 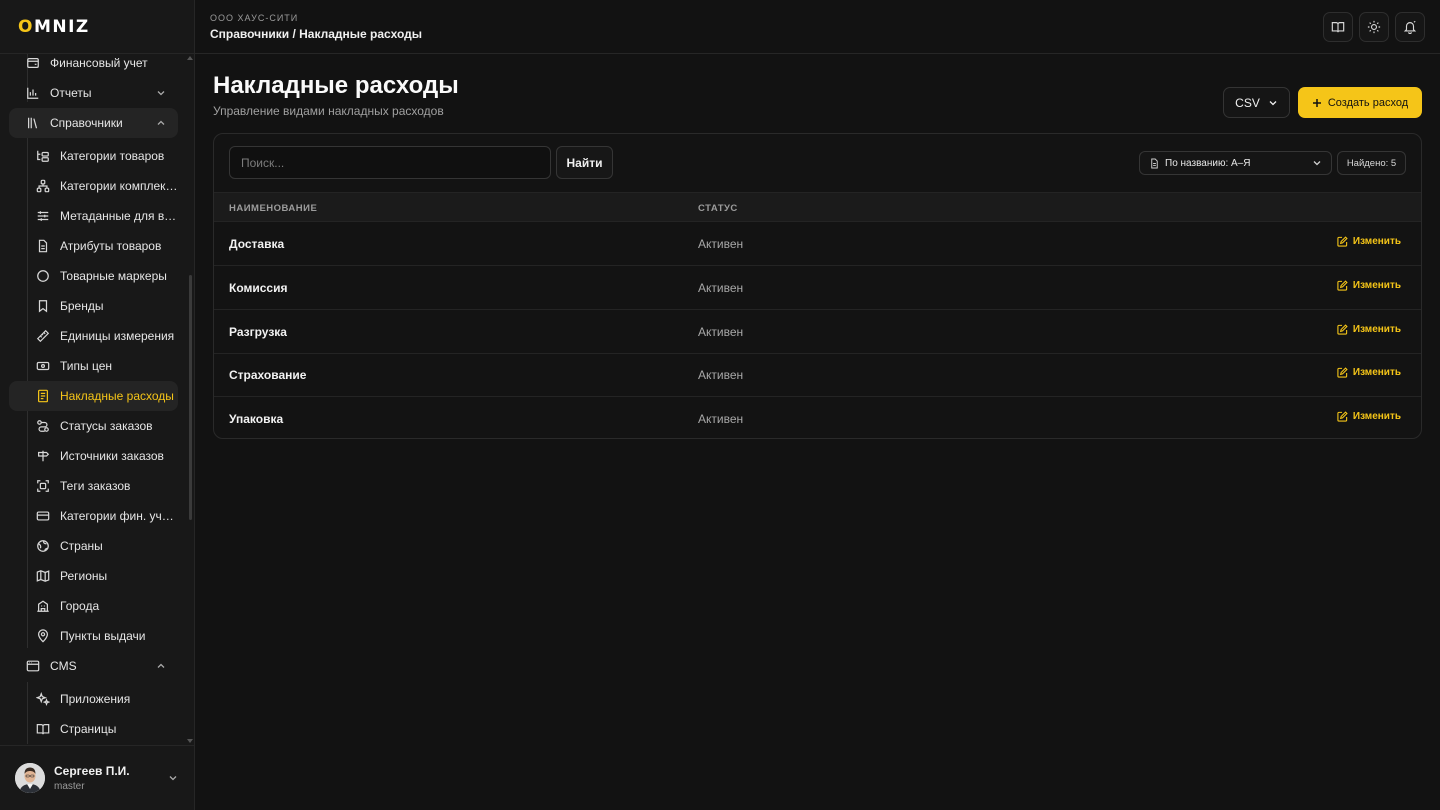 I want to click on notifications-button, so click(x=1410, y=27).